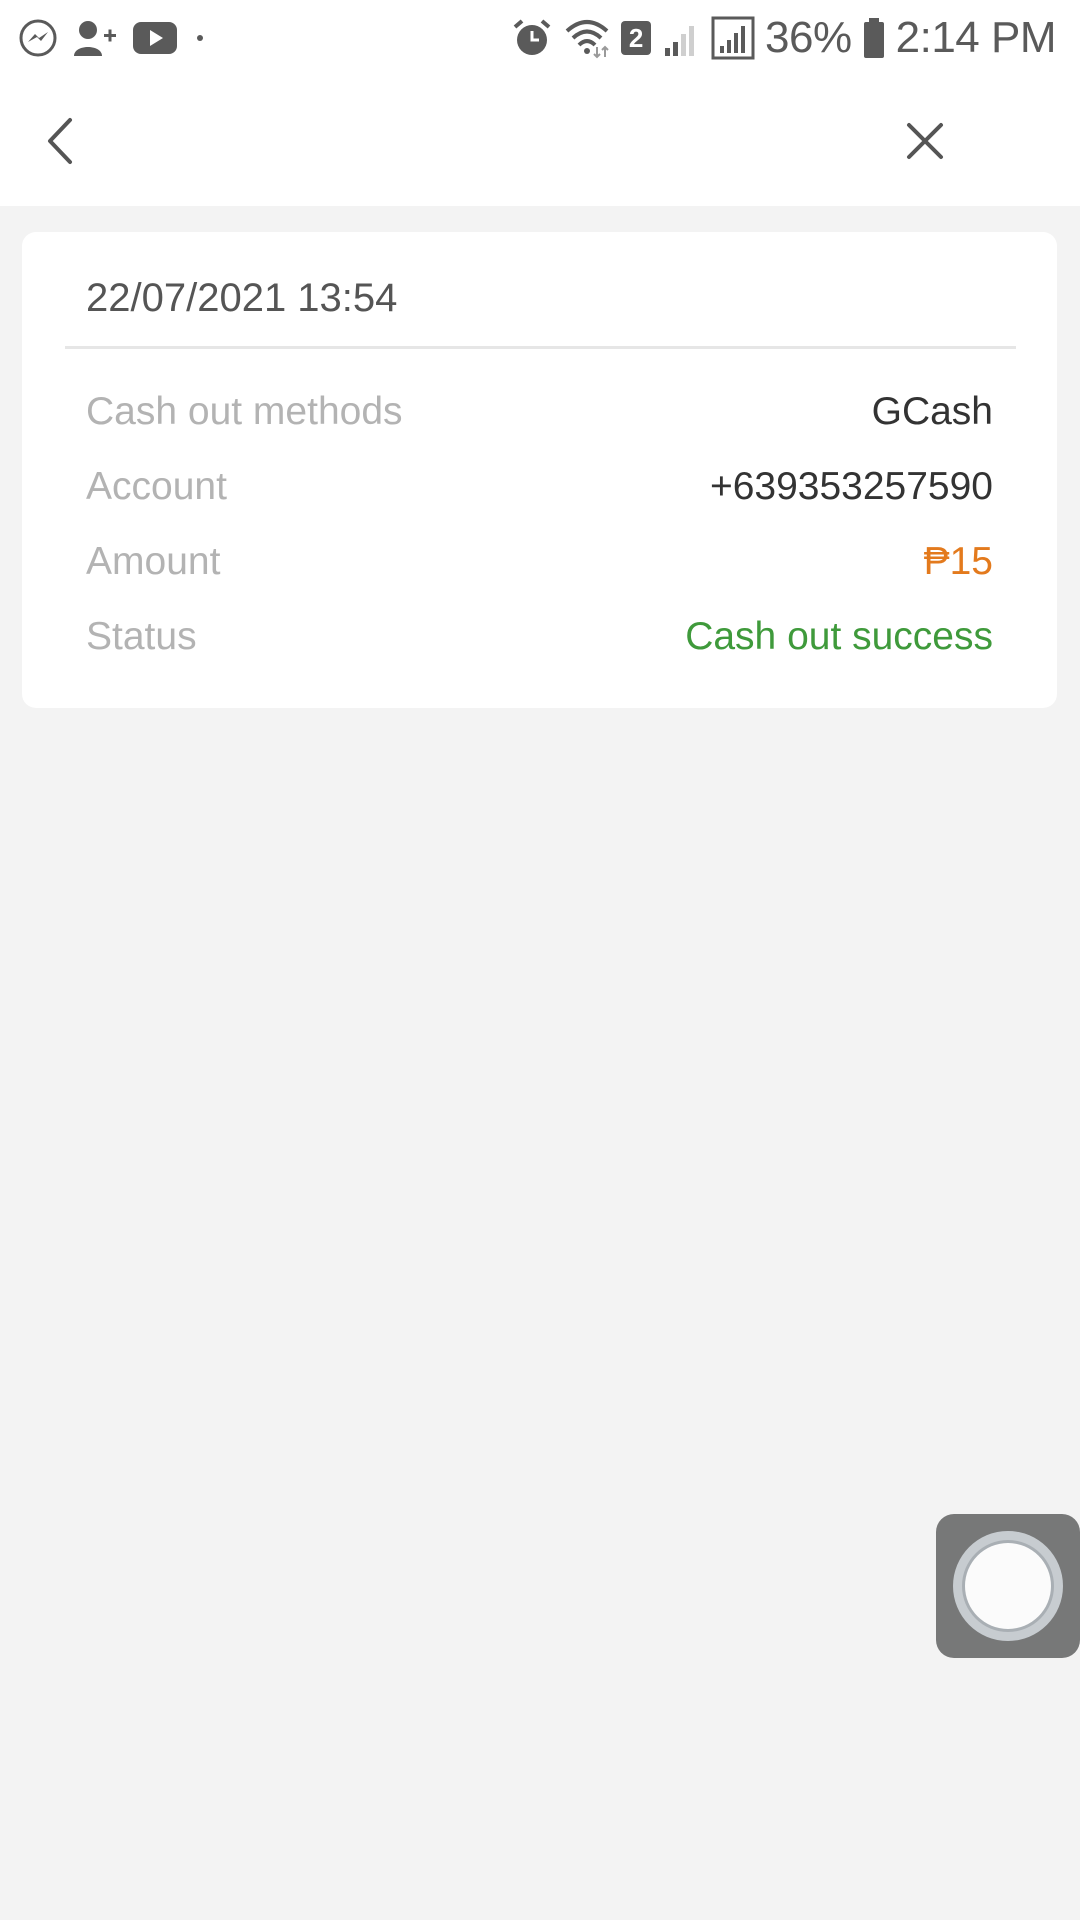  Describe the element at coordinates (532, 37) in the screenshot. I see `alarm-icon` at that location.